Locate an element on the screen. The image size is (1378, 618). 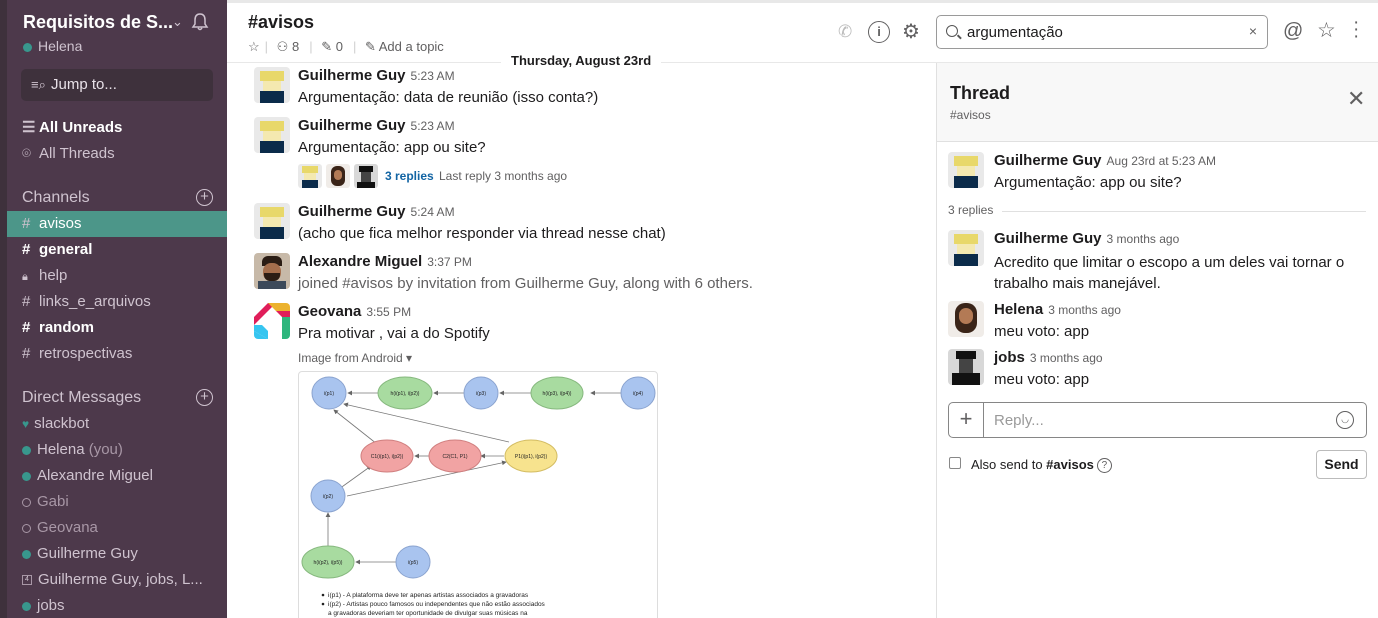
message-author: Guilherme Guy 5:24 AM is located at coordinates (376, 211).